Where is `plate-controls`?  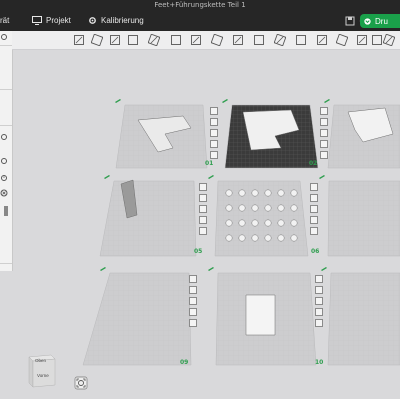 plate-controls is located at coordinates (203, 210).